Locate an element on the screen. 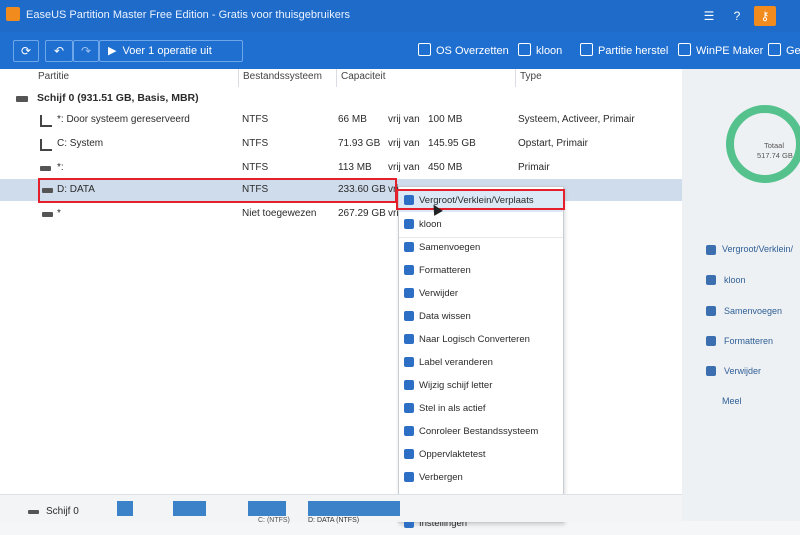 This screenshot has height=535, width=800. menu-item-change-label: Label veranderen is located at coordinates (481, 362).